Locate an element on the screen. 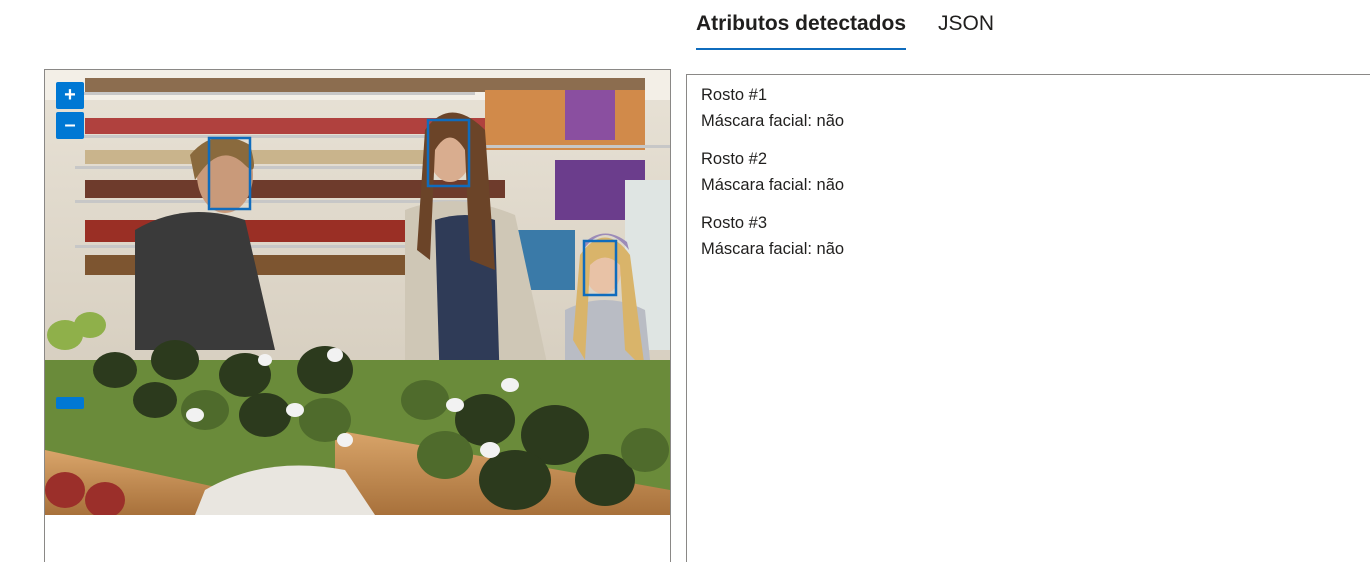  zoom-in-button: + is located at coordinates (70, 95).